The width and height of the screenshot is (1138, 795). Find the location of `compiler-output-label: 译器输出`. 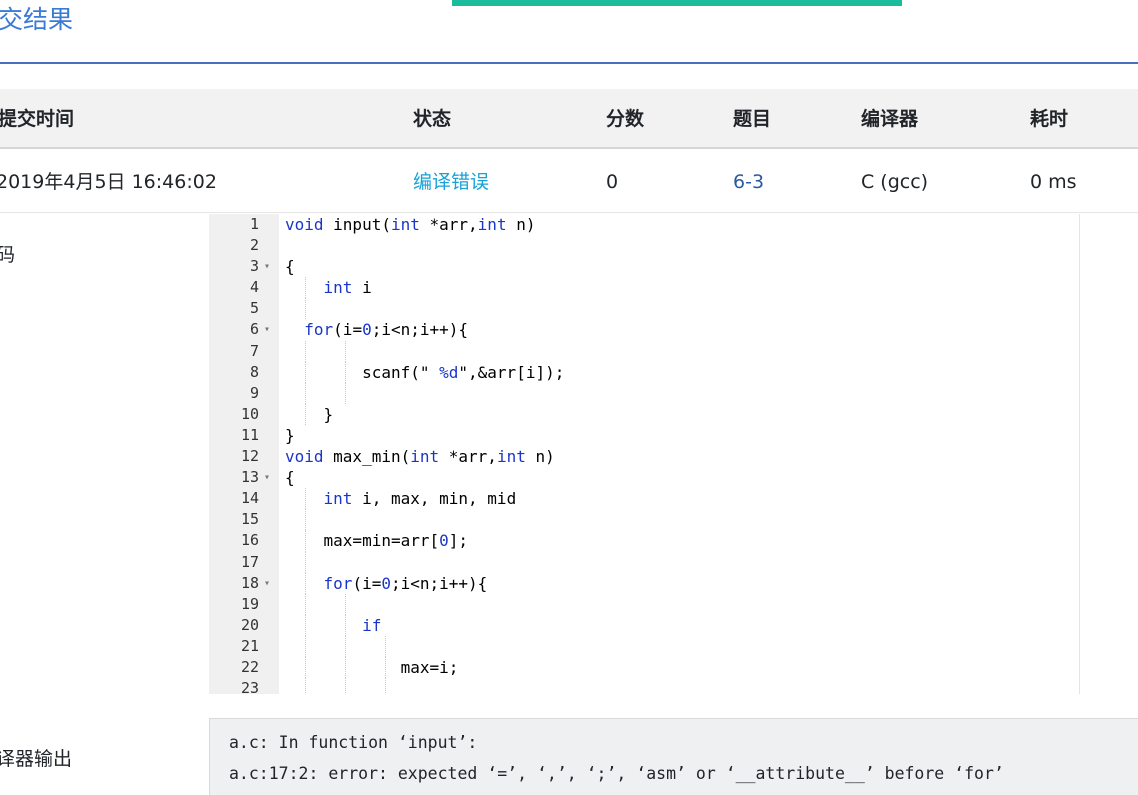

compiler-output-label: 译器输出 is located at coordinates (36, 759).